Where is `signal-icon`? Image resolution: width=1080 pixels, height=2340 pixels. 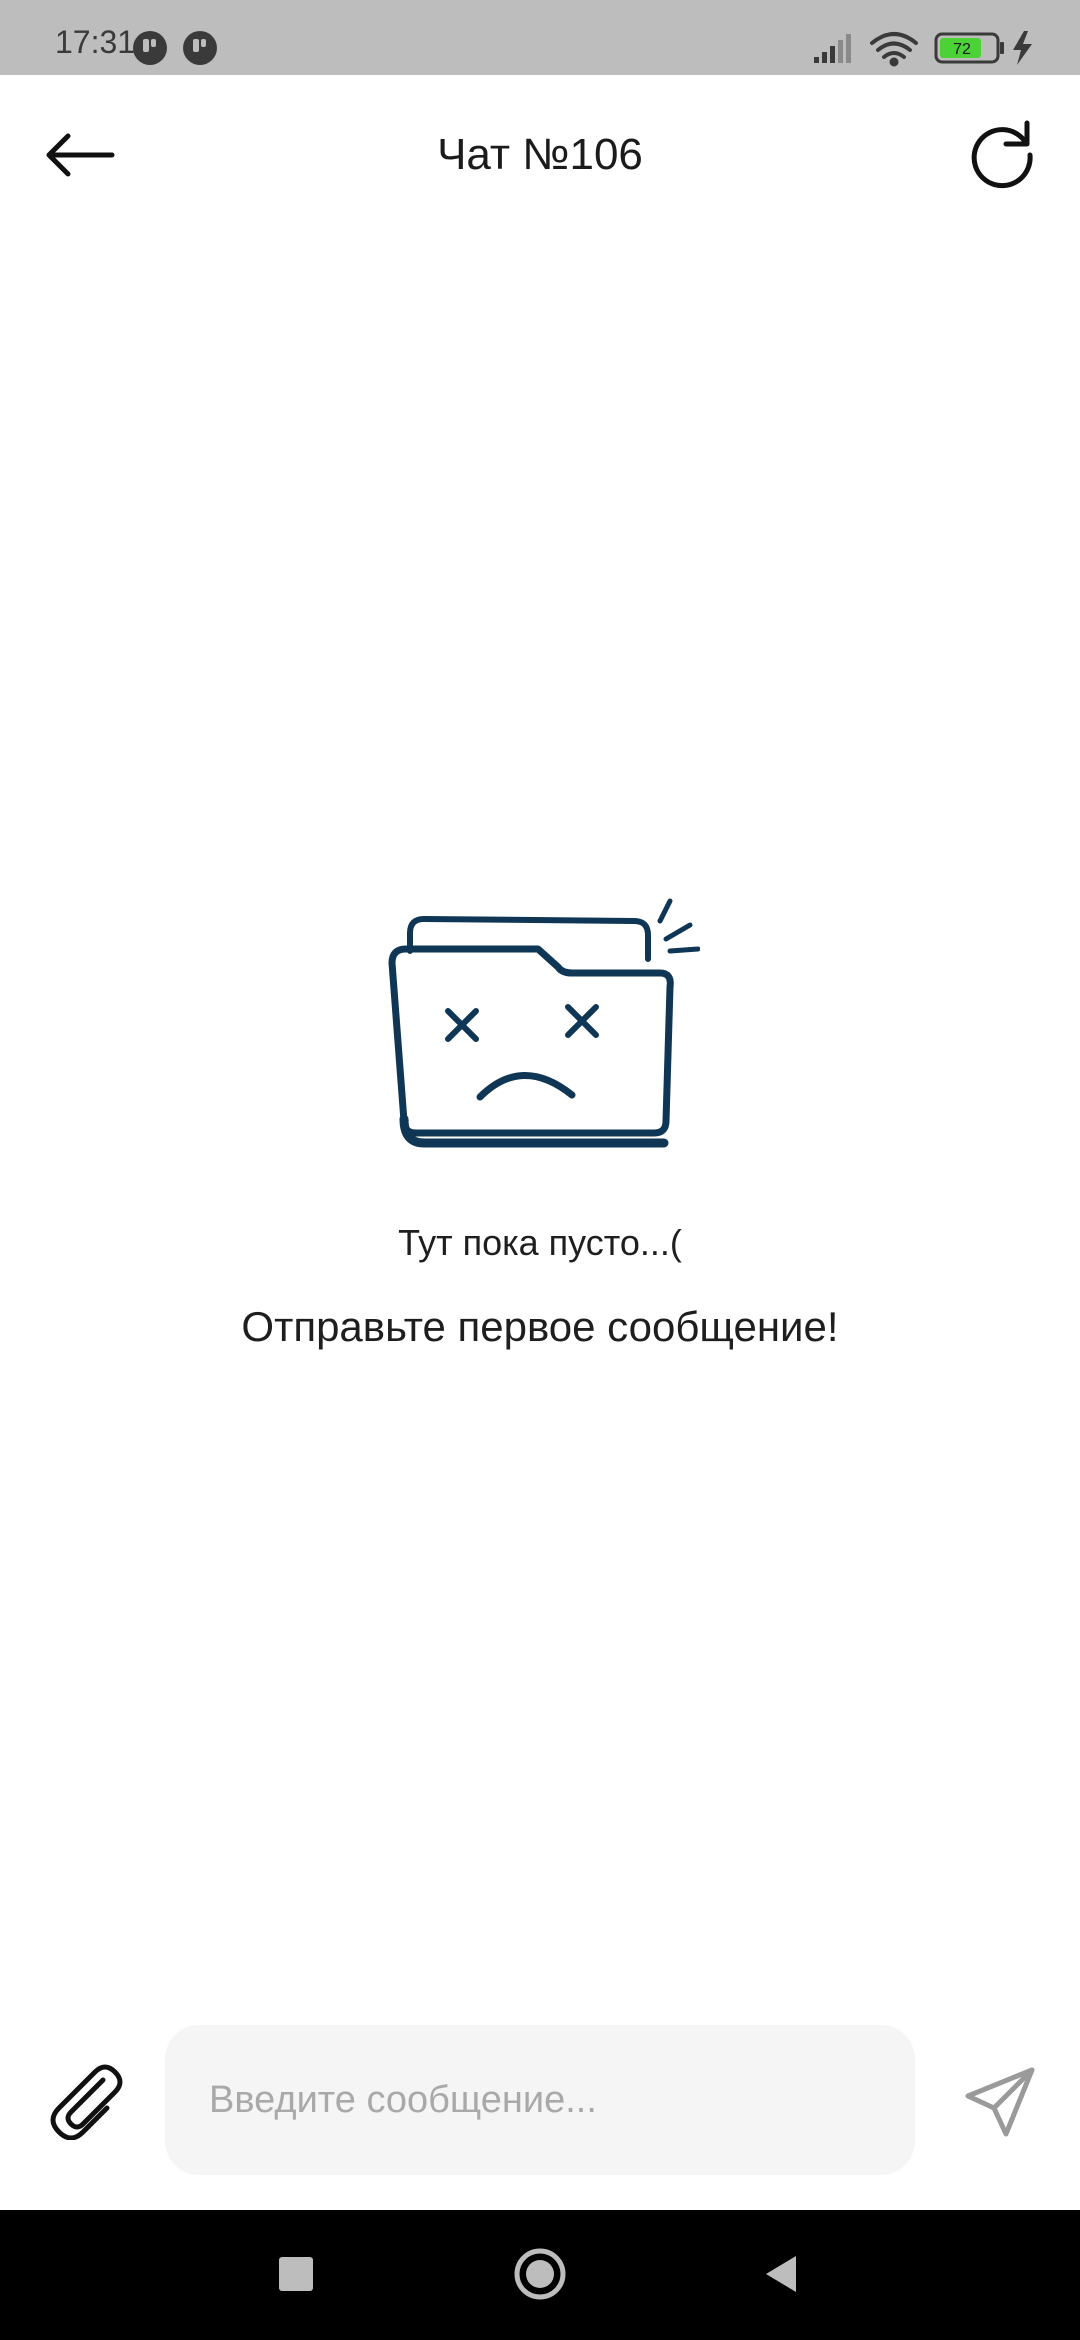
signal-icon is located at coordinates (832, 48).